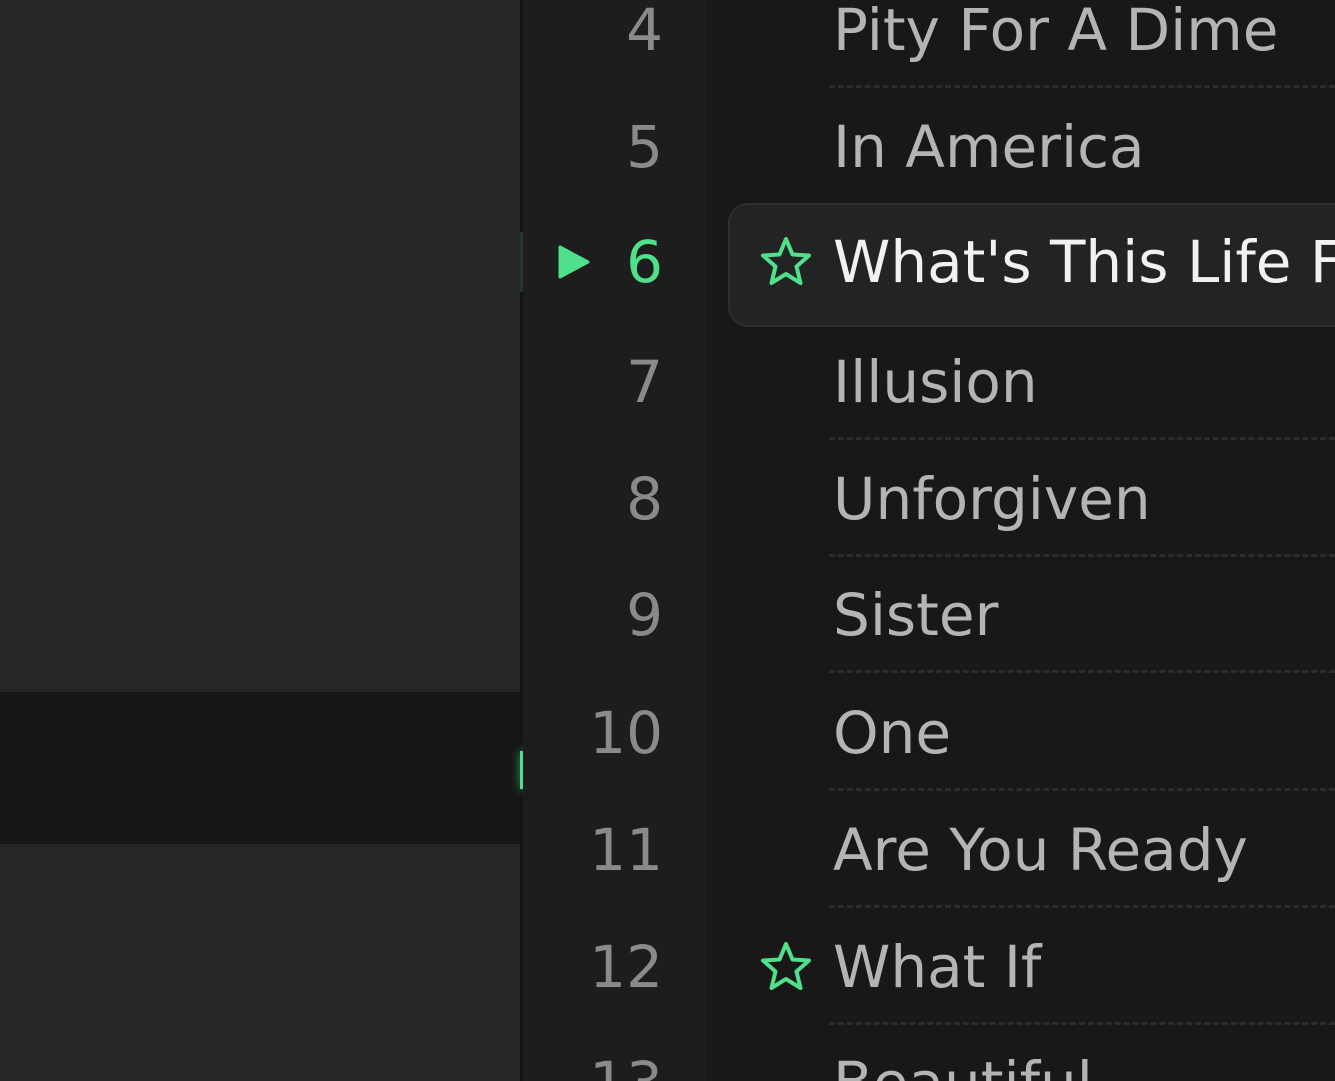 This screenshot has width=1335, height=1081. I want to click on track-title: One, so click(892, 732).